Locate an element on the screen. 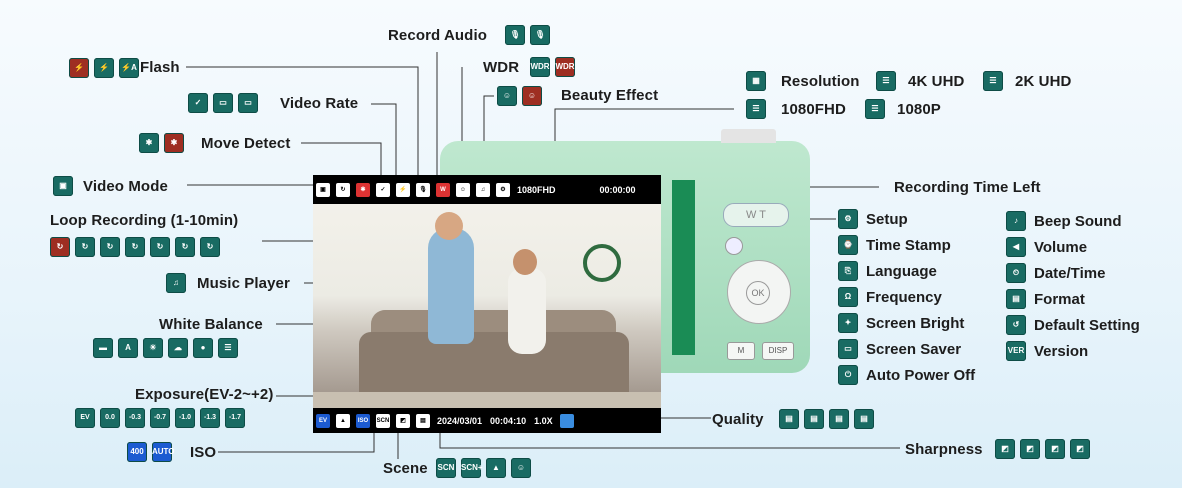 The image size is (1182, 488). line-video-rate is located at coordinates (384, 143).